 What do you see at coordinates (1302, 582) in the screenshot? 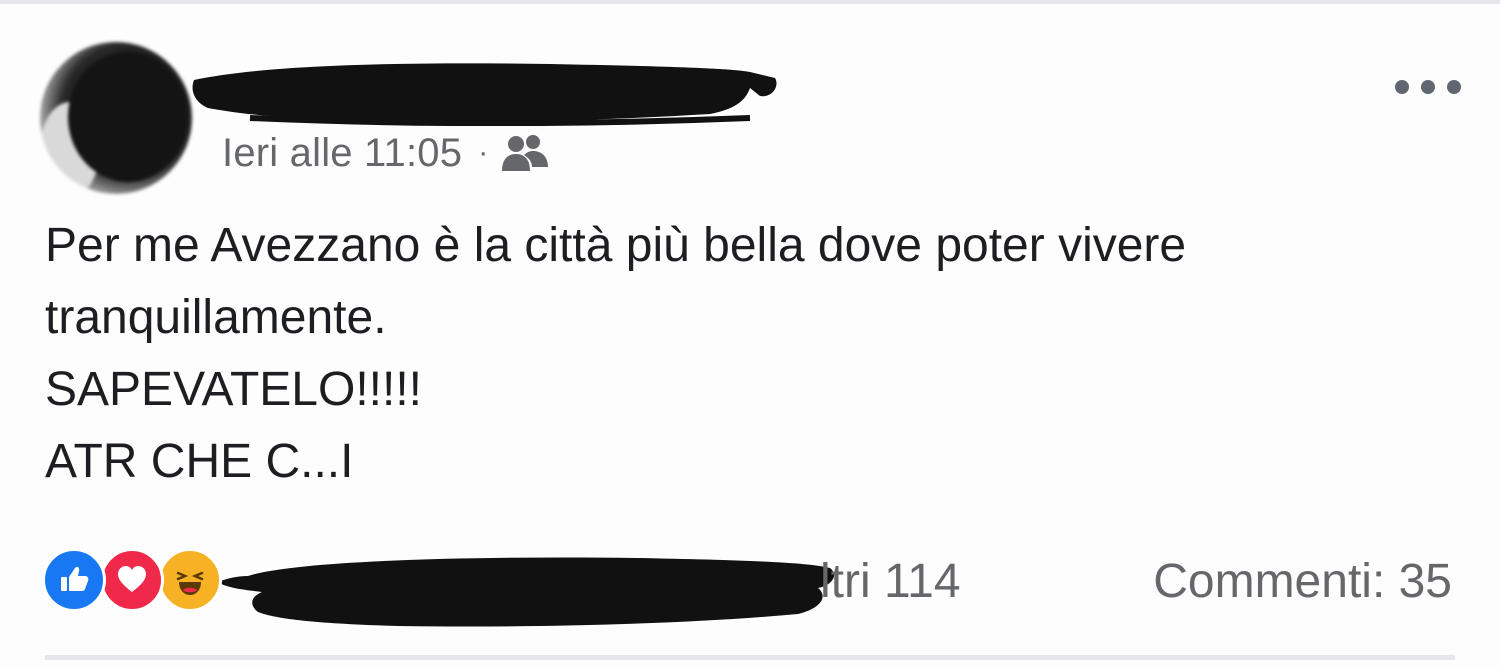
I see `comments-count-link: Commenti: 35` at bounding box center [1302, 582].